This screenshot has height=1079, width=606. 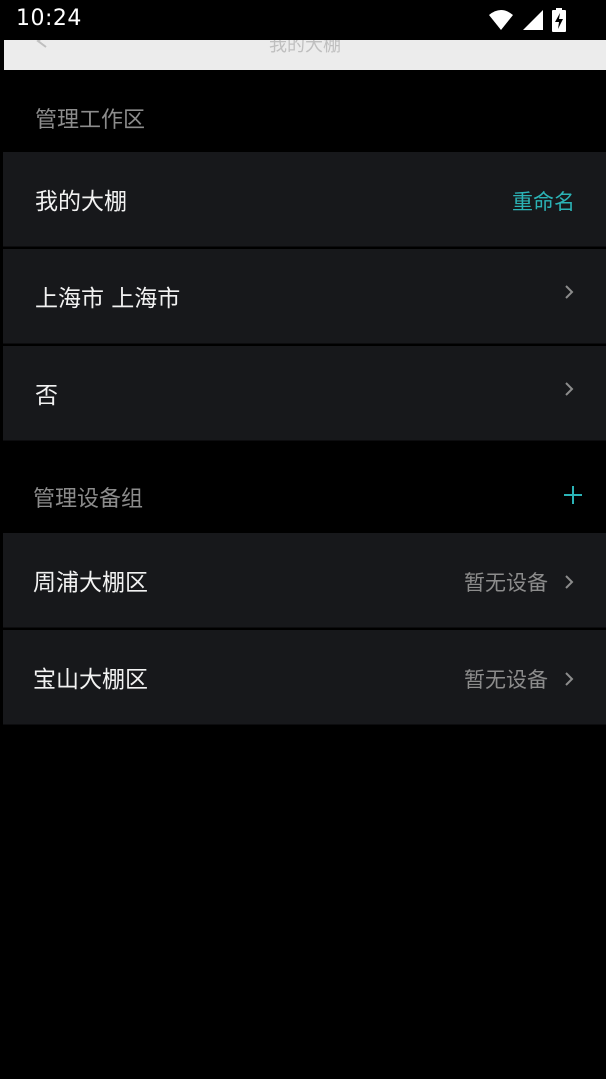 I want to click on workspace-location: 上海市 上海市, so click(x=108, y=299).